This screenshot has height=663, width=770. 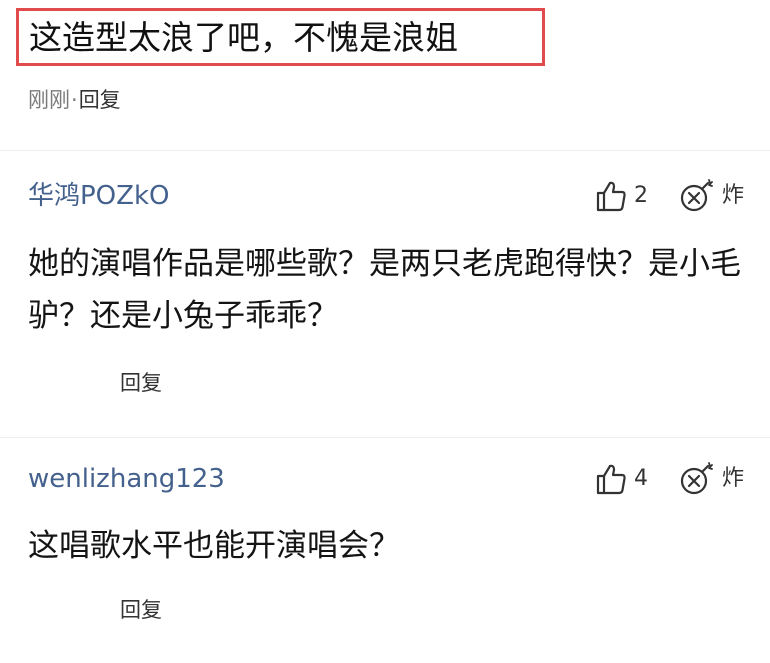 I want to click on like-button: 4, so click(x=621, y=479).